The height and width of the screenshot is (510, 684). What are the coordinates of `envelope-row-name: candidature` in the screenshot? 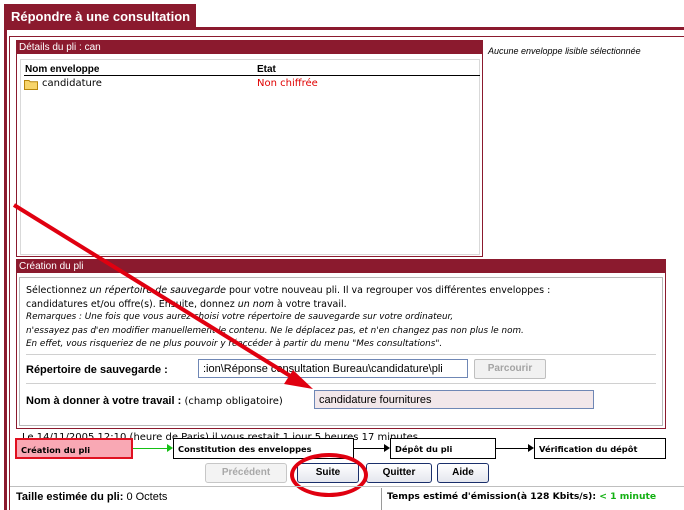 It's located at (72, 83).